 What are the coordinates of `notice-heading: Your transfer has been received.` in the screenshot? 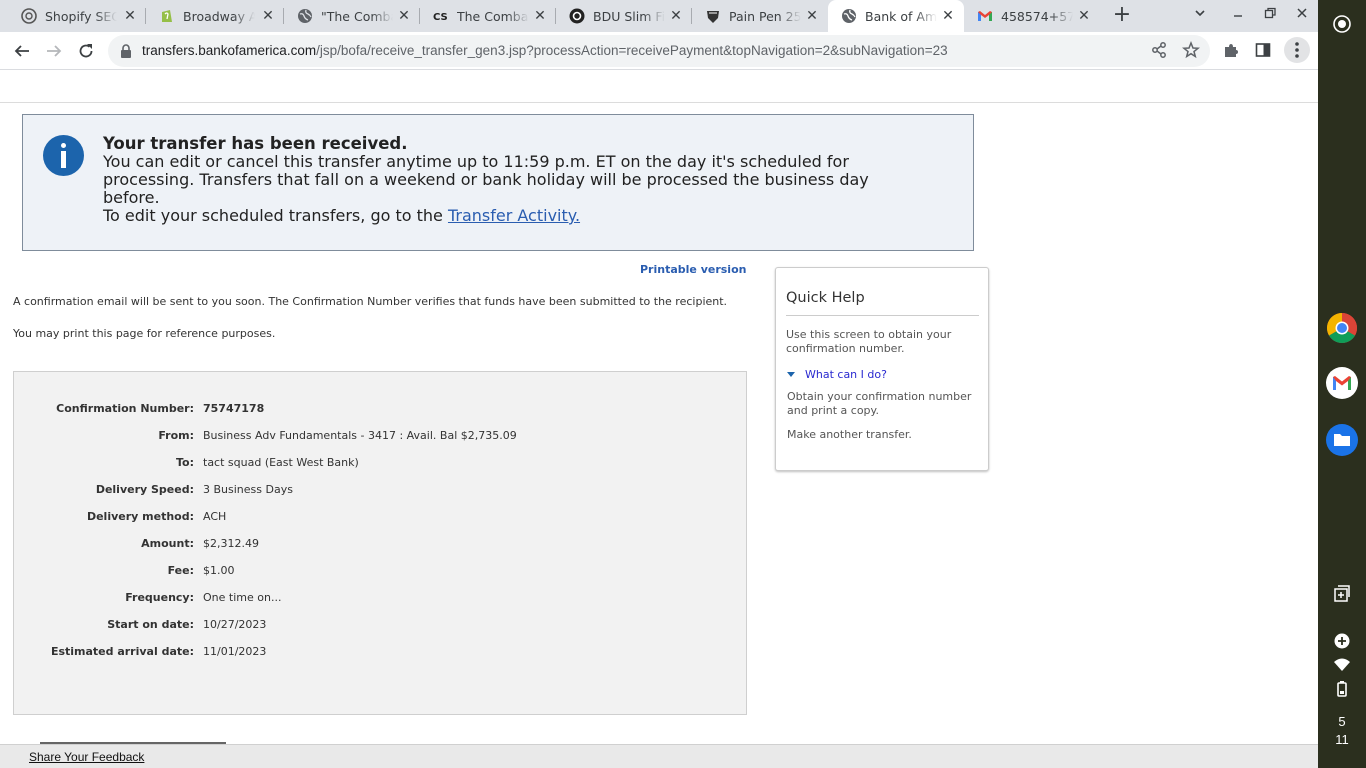 It's located at (255, 143).